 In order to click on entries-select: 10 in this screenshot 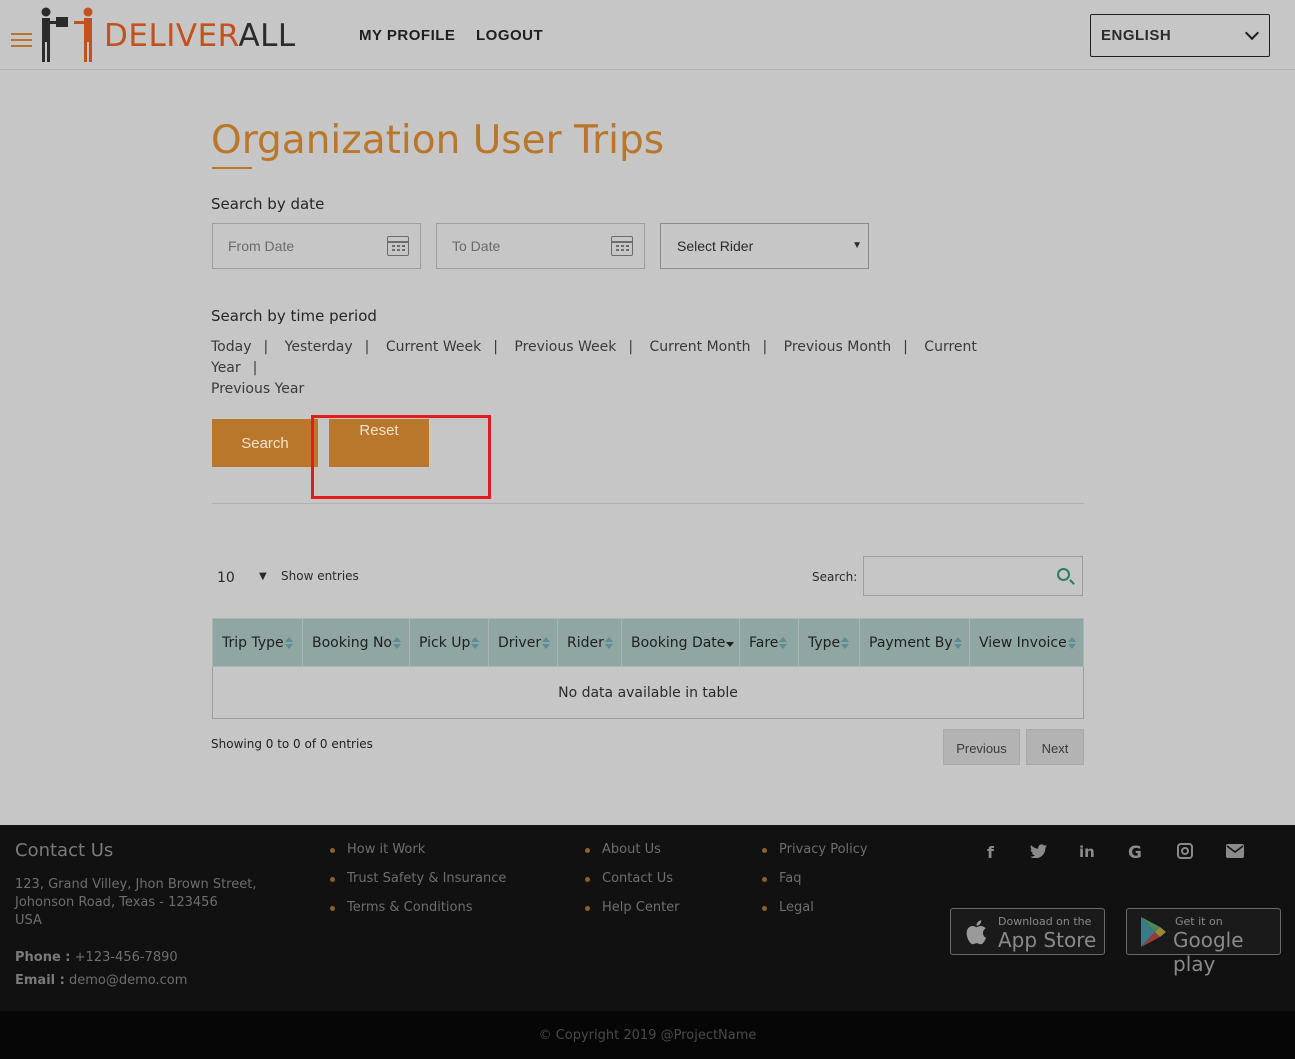, I will do `click(226, 578)`.